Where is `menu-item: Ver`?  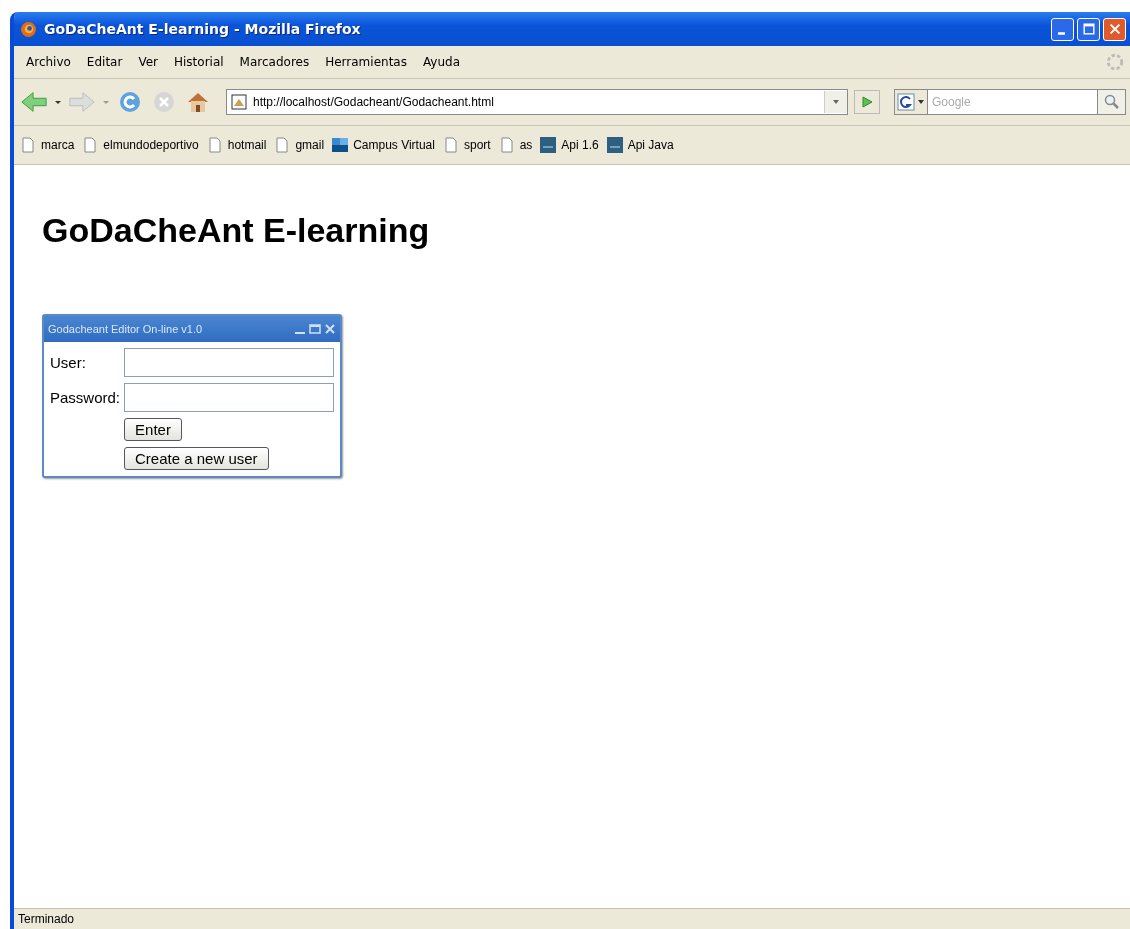
menu-item: Ver is located at coordinates (148, 62).